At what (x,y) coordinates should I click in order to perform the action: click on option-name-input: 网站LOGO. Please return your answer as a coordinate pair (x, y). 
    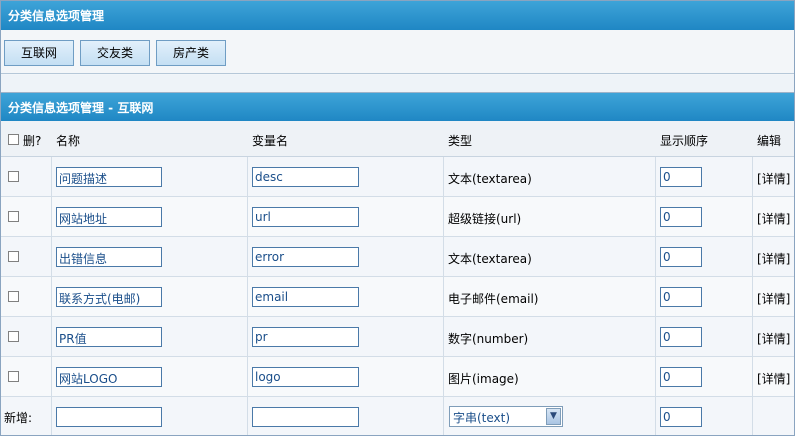
    Looking at the image, I should click on (109, 377).